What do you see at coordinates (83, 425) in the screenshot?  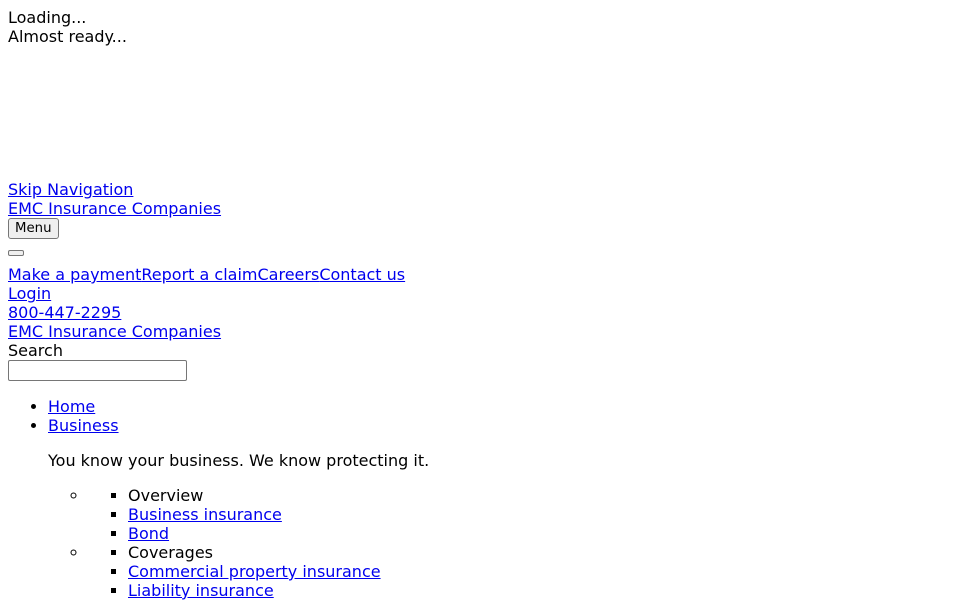 I see `business-link: Business` at bounding box center [83, 425].